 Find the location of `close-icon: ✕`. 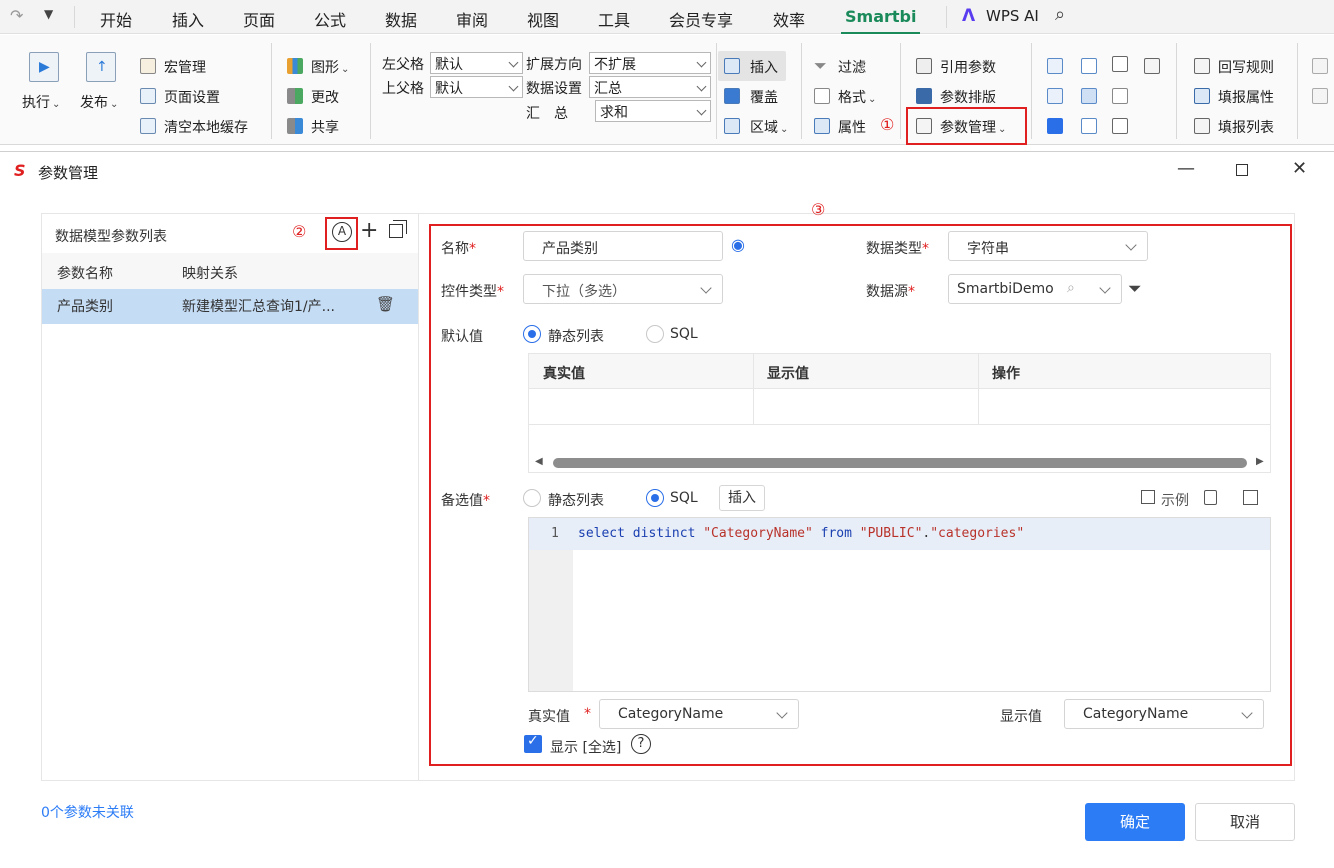

close-icon: ✕ is located at coordinates (1299, 168).